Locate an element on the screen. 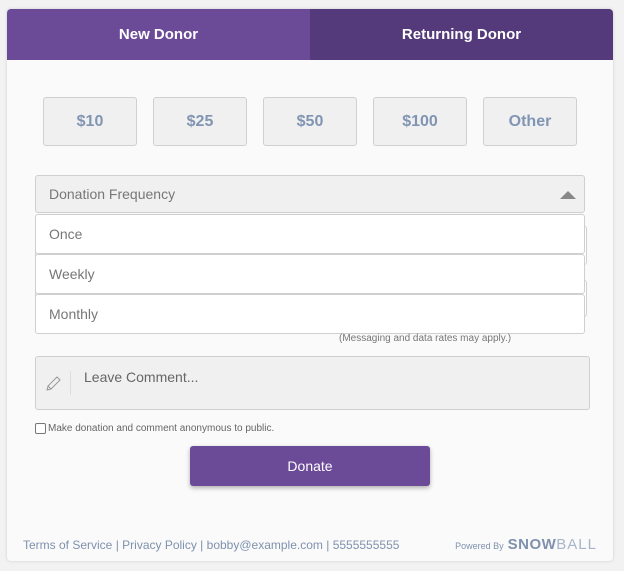 The height and width of the screenshot is (571, 624). amount-25-button: $25 is located at coordinates (200, 121).